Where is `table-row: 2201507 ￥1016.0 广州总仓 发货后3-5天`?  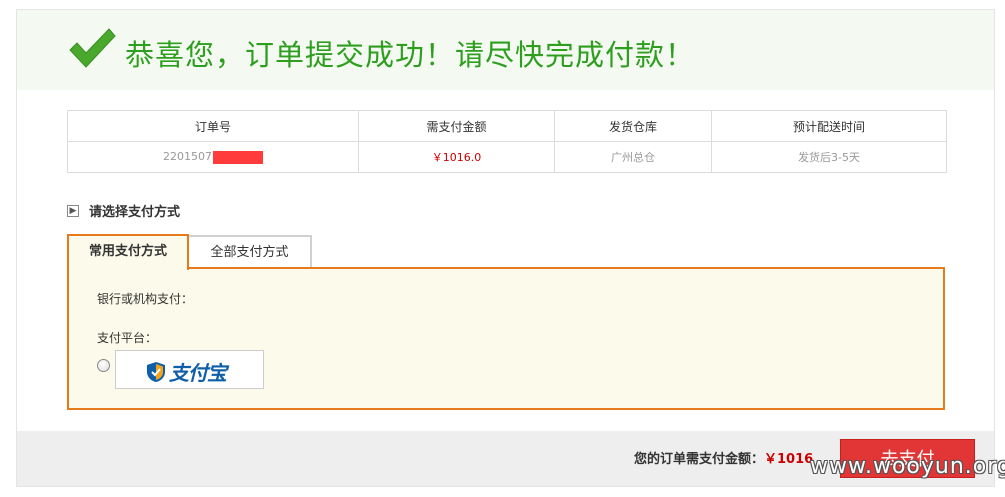 table-row: 2201507 ￥1016.0 广州总仓 发货后3-5天 is located at coordinates (507, 157).